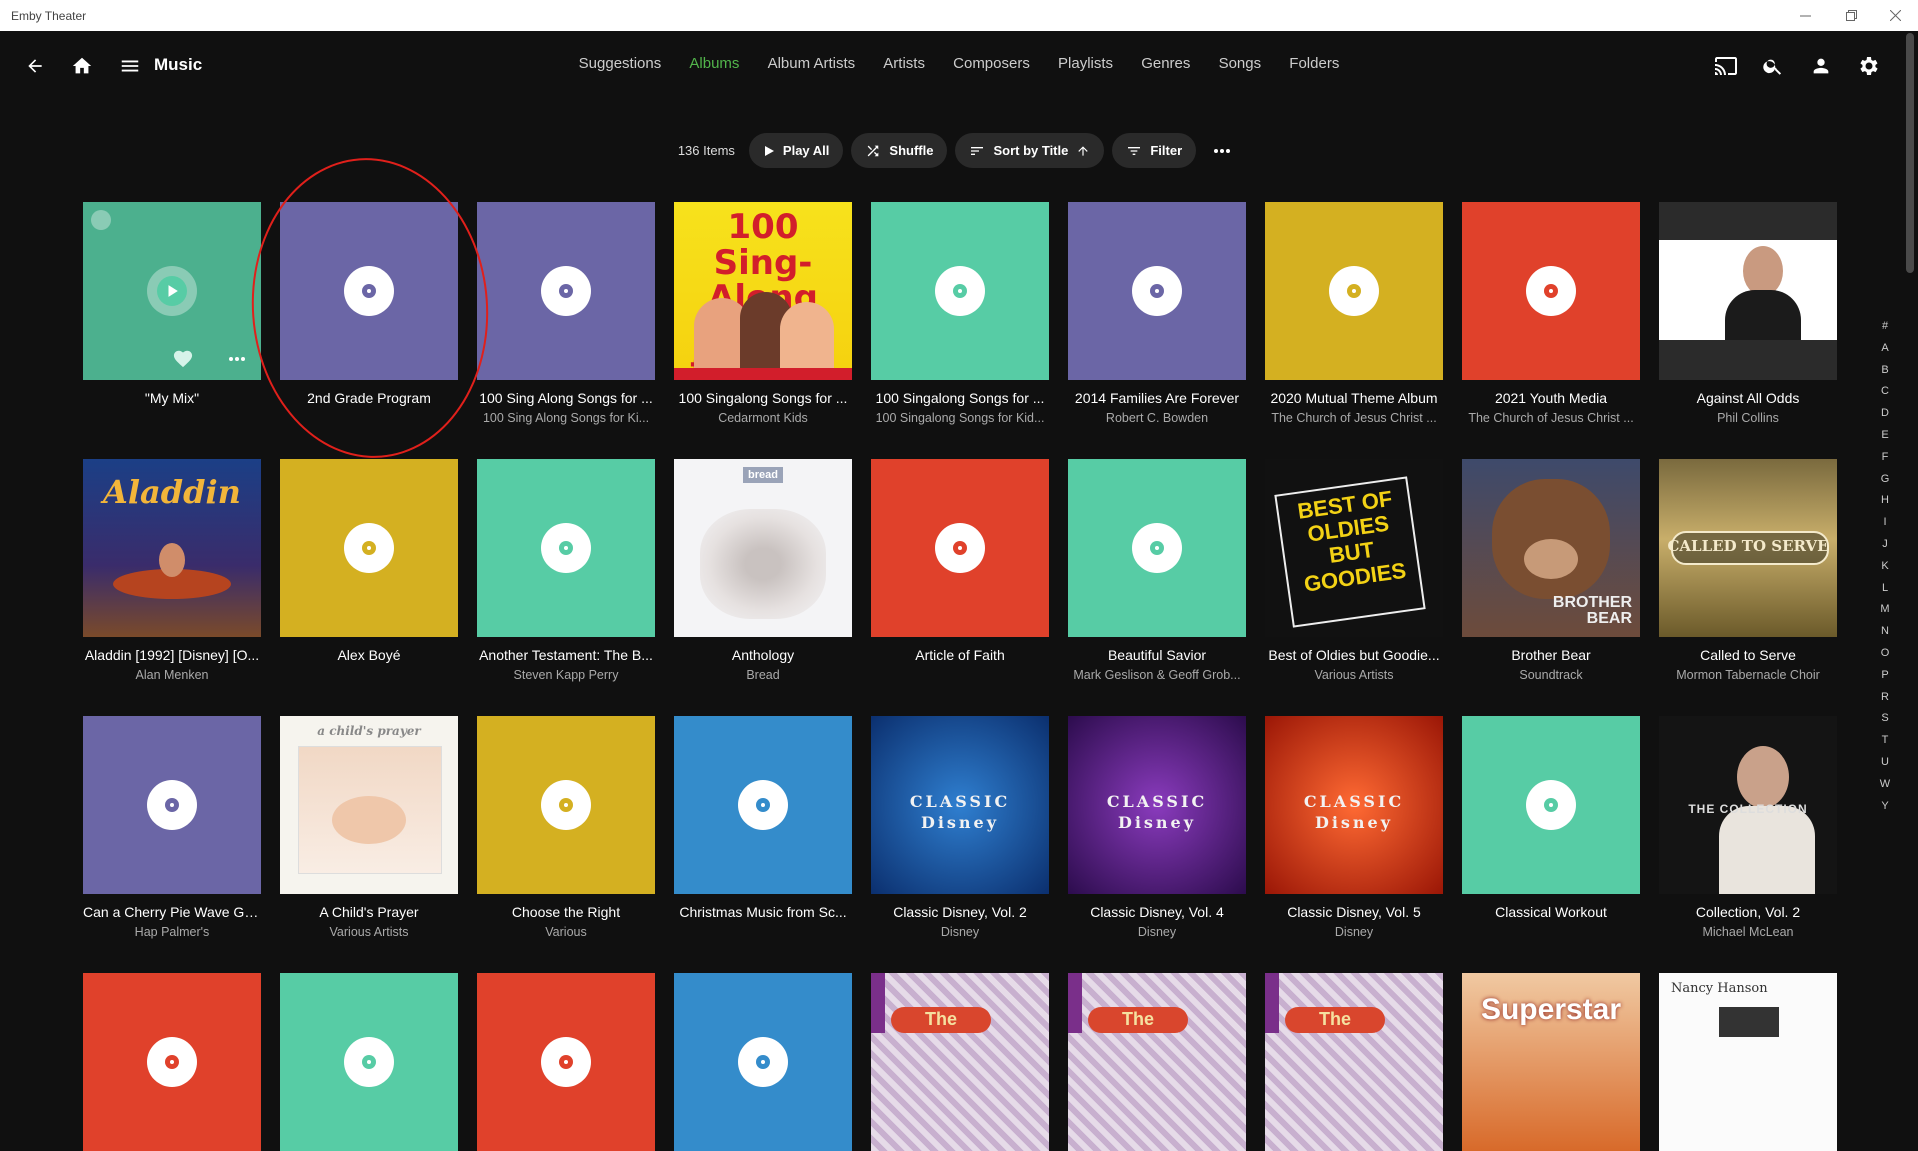  I want to click on more-options-button, so click(1222, 150).